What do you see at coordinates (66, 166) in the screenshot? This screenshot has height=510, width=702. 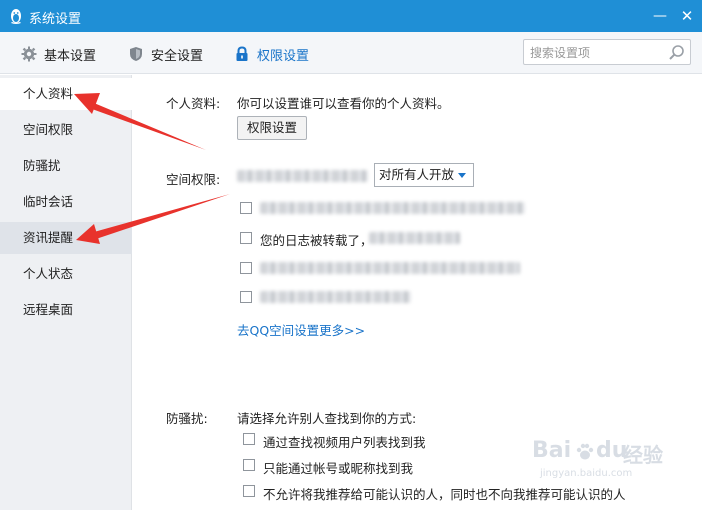 I see `sidebar-item-anti-harass: 防骚扰` at bounding box center [66, 166].